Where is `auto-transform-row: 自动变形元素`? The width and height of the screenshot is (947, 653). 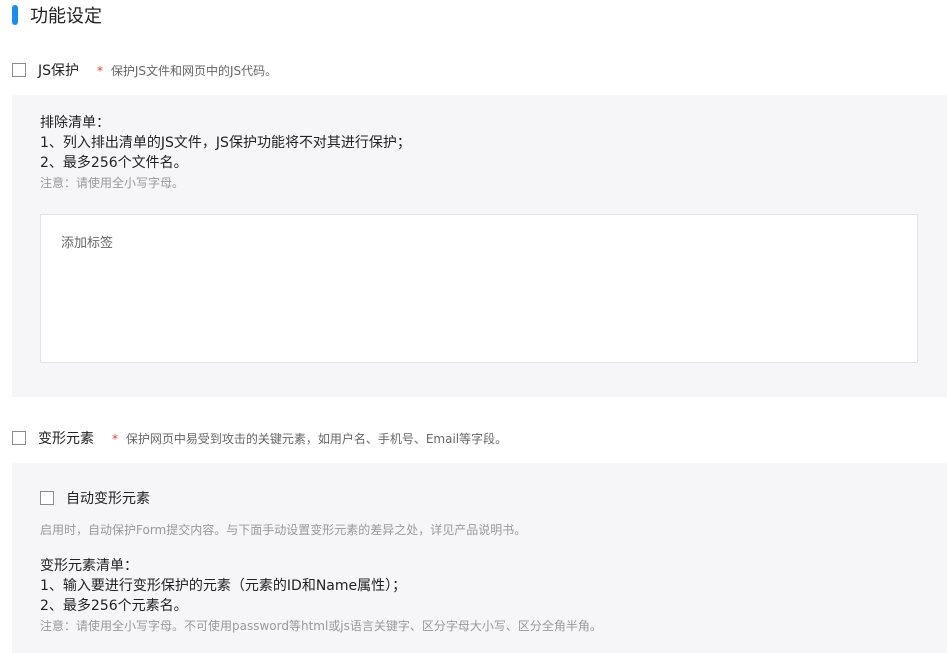
auto-transform-row: 自动变形元素 is located at coordinates (95, 498).